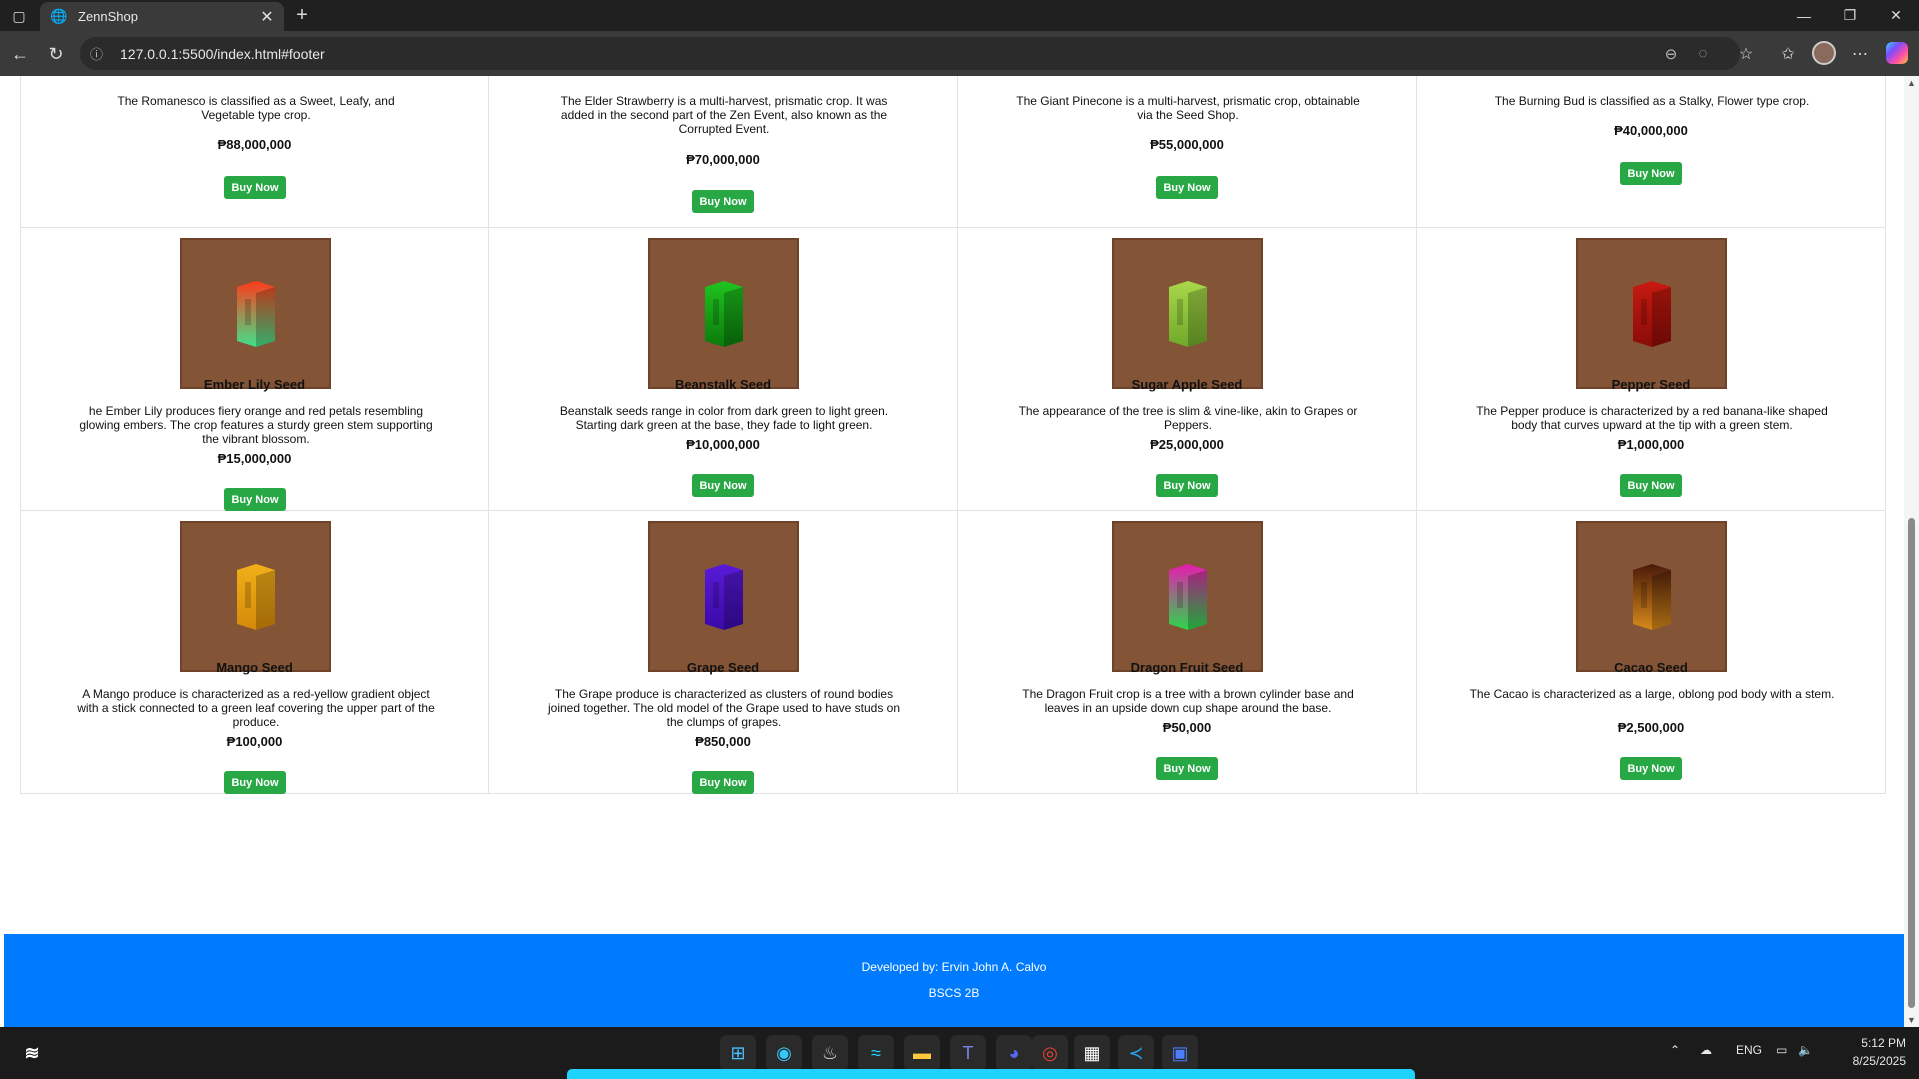  Describe the element at coordinates (954, 993) in the screenshot. I see `footer-section-text: BSCS 2B` at that location.